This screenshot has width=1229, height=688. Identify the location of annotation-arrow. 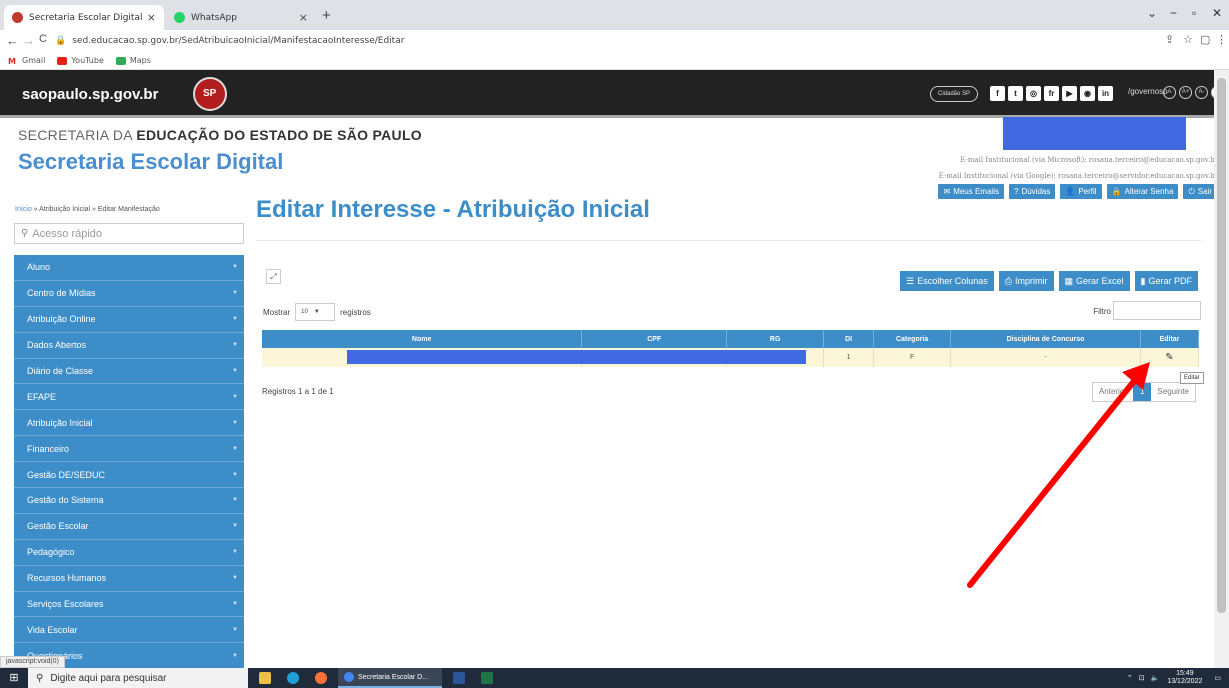
(1058, 475).